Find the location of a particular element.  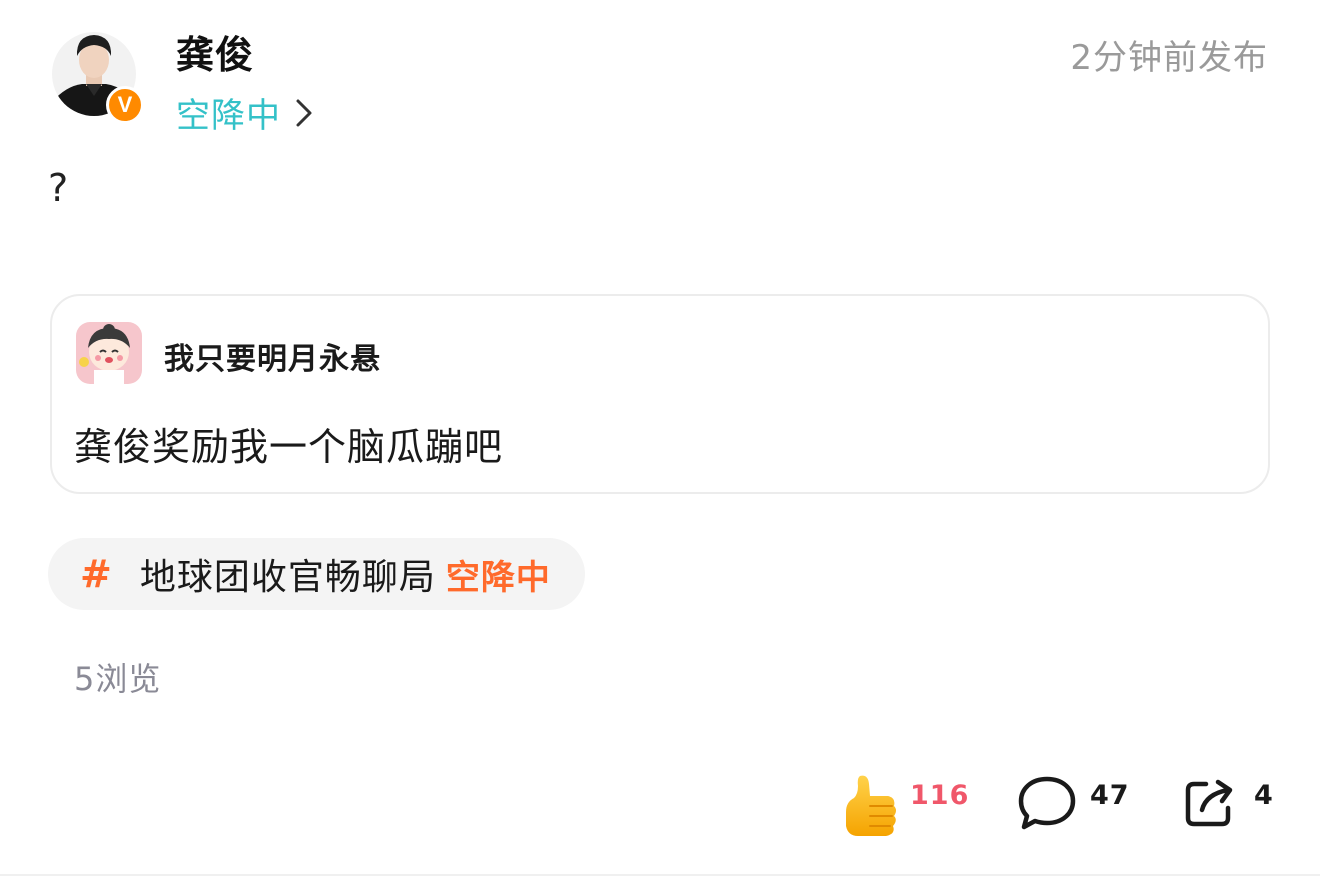

author-name: 龚俊 is located at coordinates (215, 51).